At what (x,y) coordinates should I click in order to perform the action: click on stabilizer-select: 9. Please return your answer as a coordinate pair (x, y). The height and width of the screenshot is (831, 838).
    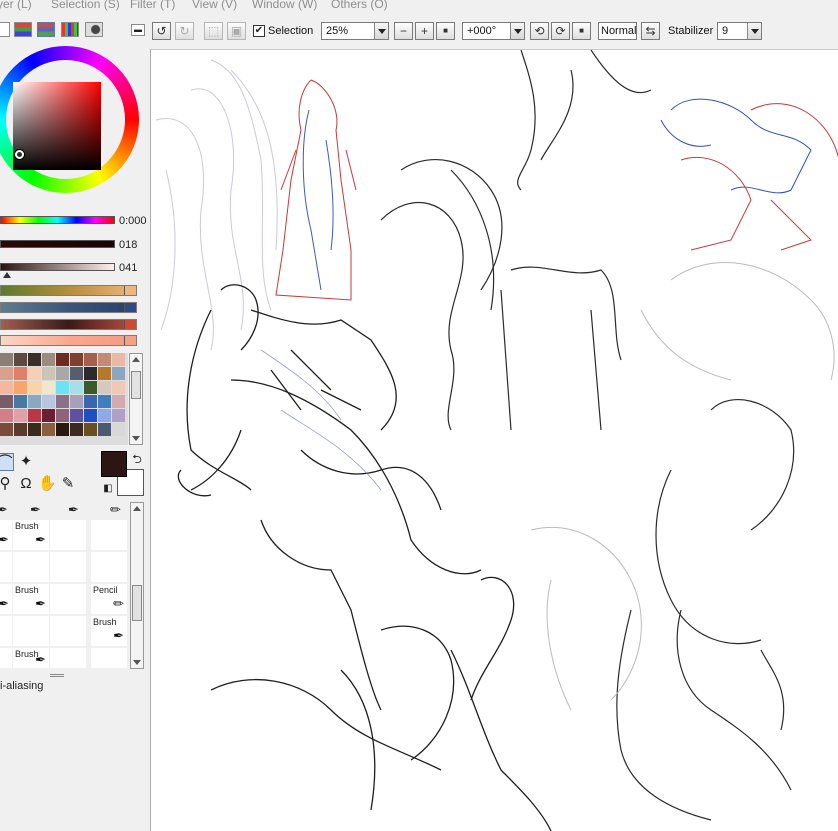
    Looking at the image, I should click on (739, 31).